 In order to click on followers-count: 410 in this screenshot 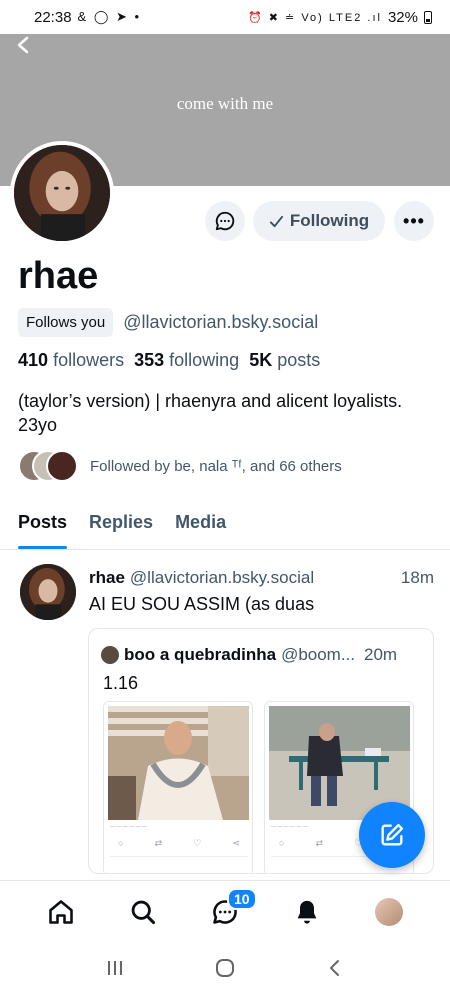, I will do `click(33, 360)`.